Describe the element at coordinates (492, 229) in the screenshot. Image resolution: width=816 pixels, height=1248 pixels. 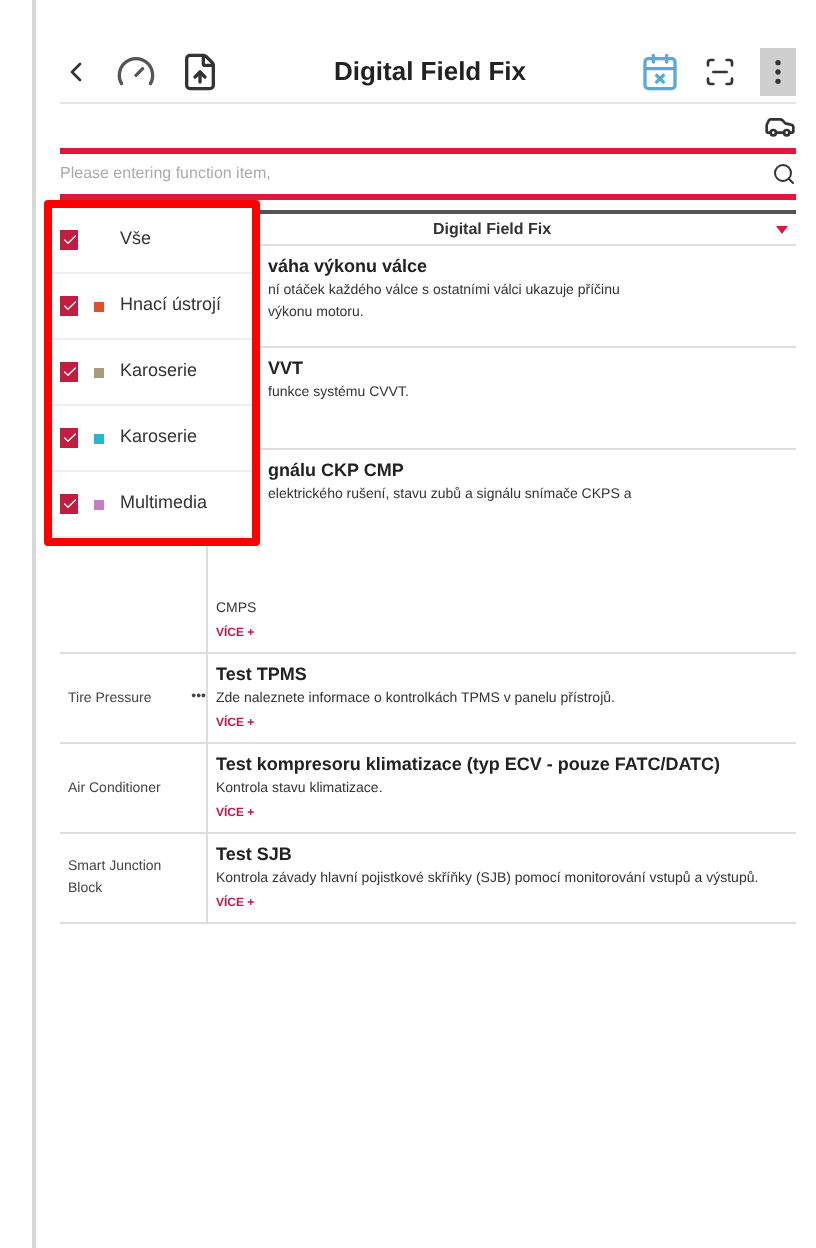
I see `column-header: Digital Field Fix` at that location.